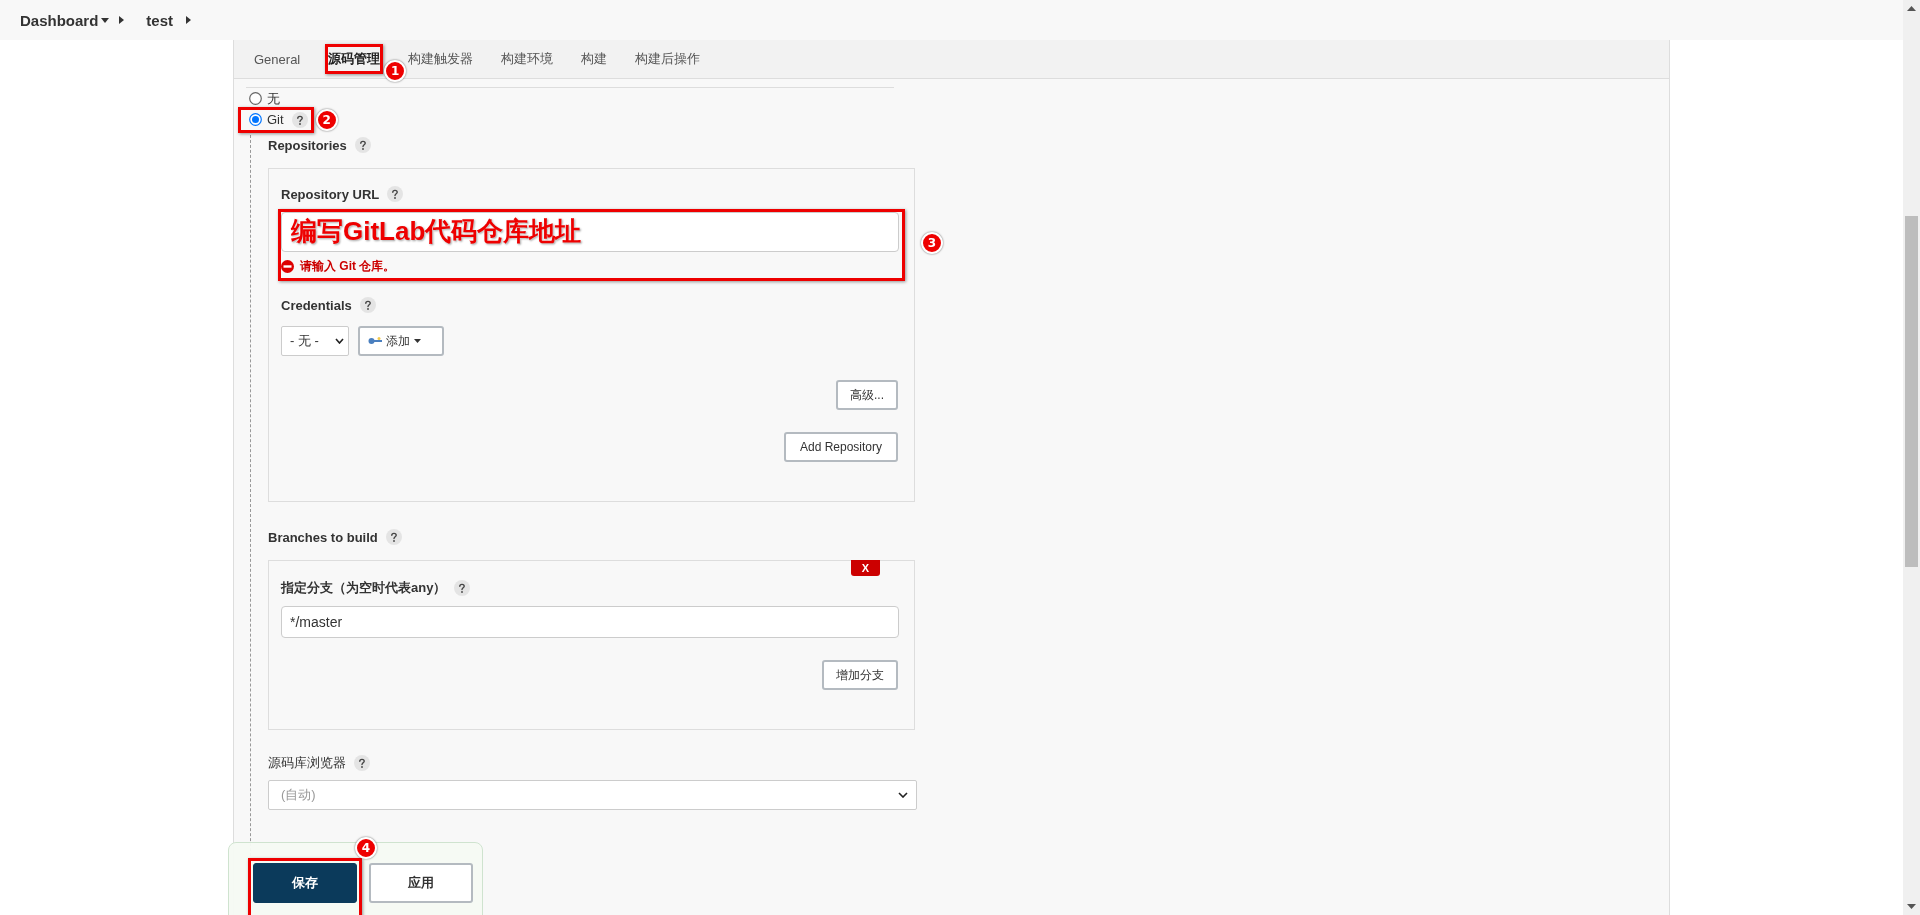  What do you see at coordinates (273, 98) in the screenshot?
I see `radio-label: 无` at bounding box center [273, 98].